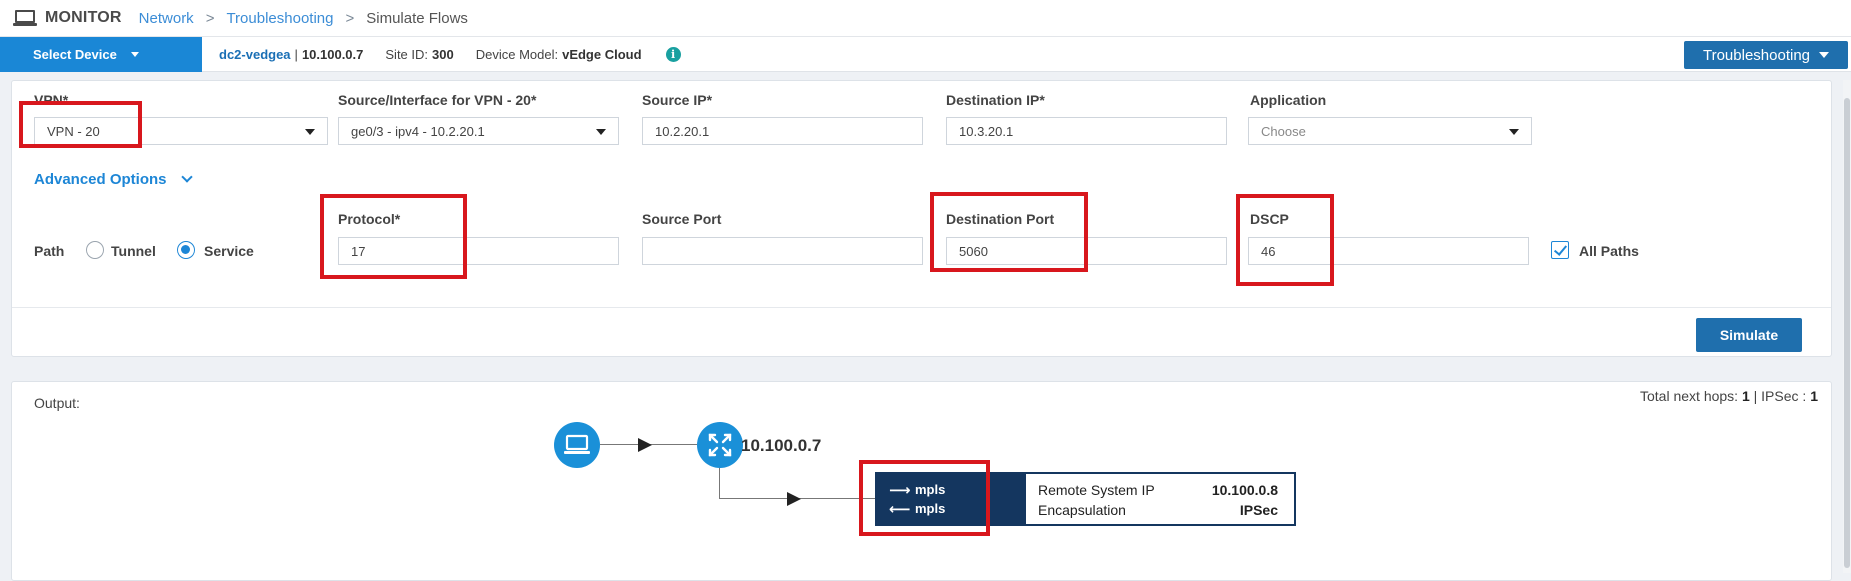  I want to click on troubleshooting-label: Troubleshooting, so click(1756, 55).